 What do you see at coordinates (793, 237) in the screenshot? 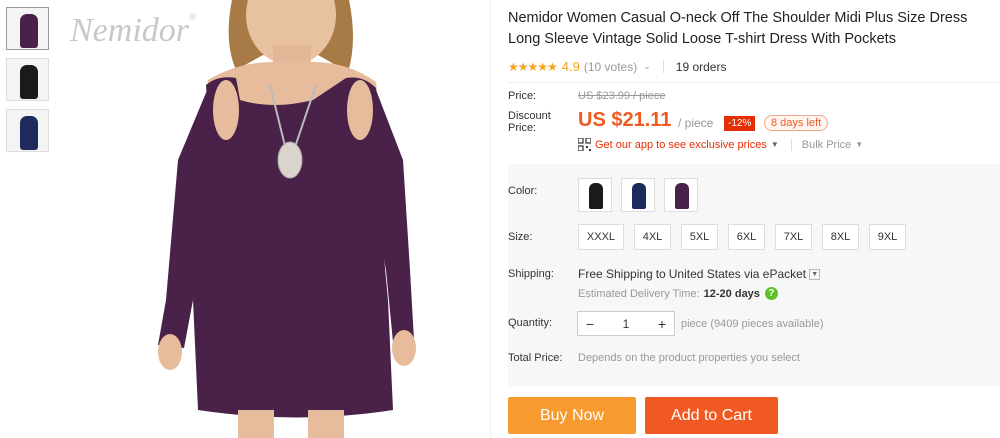
I see `size-option: 7XL` at bounding box center [793, 237].